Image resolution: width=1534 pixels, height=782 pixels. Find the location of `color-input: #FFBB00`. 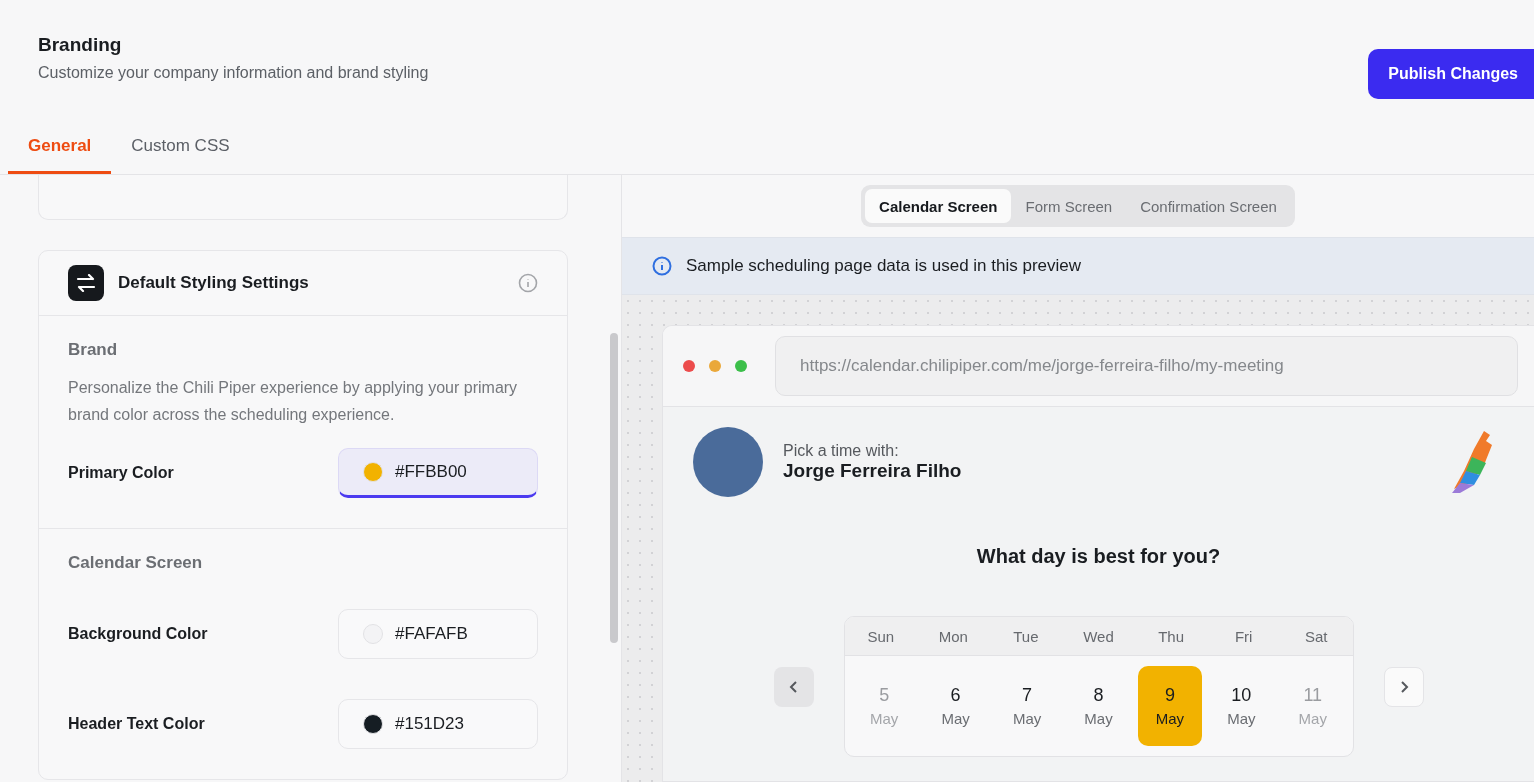

color-input: #FFBB00 is located at coordinates (438, 473).